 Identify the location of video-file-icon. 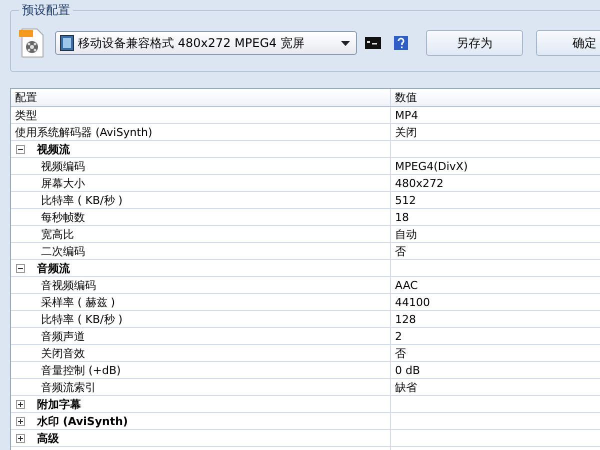
(32, 43).